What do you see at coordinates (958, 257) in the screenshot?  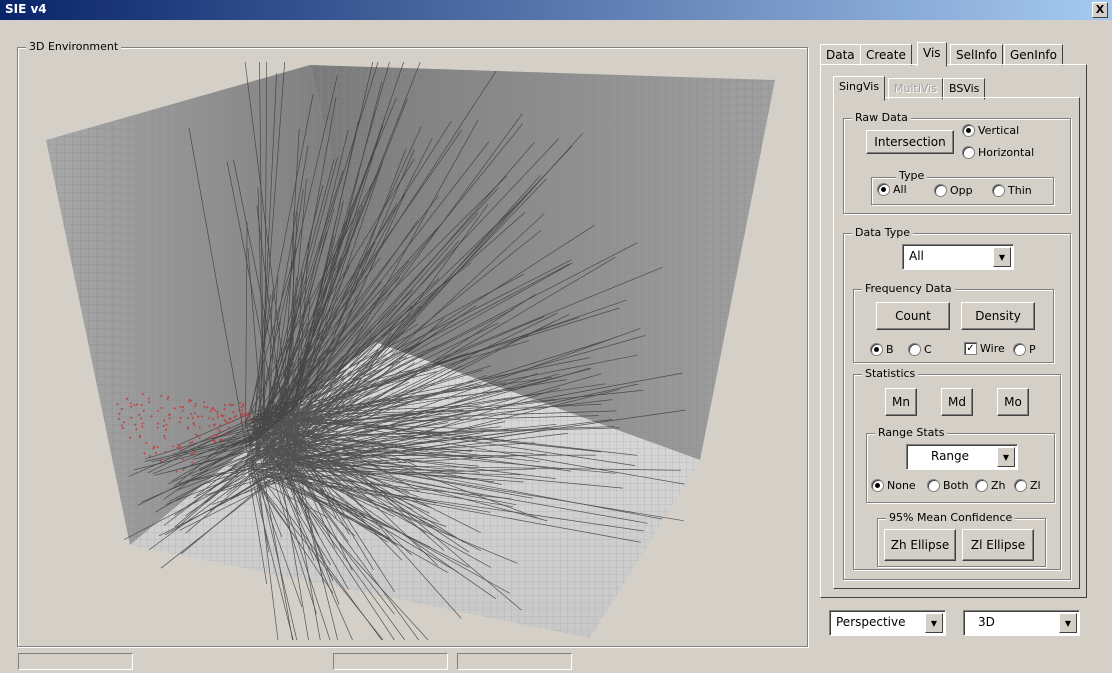 I see `data-type-select: All ▼` at bounding box center [958, 257].